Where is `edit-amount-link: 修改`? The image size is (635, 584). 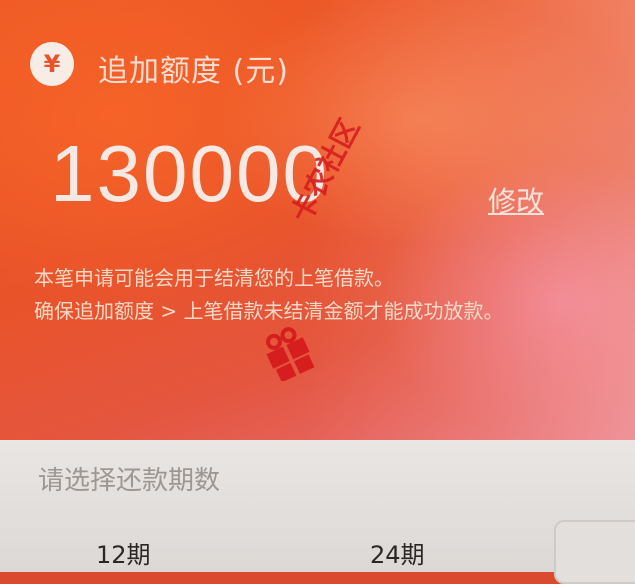 edit-amount-link: 修改 is located at coordinates (516, 200).